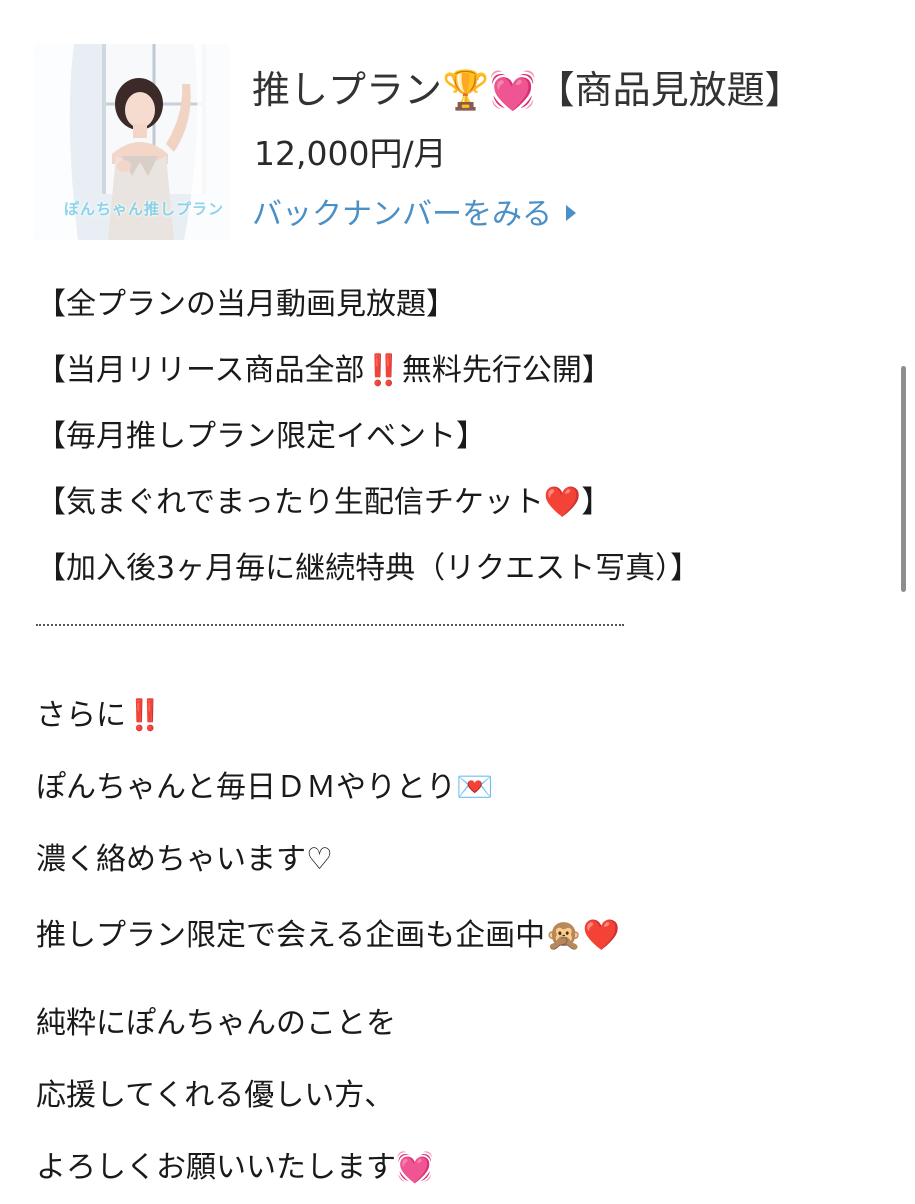 This screenshot has width=915, height=1204. Describe the element at coordinates (324, 502) in the screenshot. I see `feature-item: 【気まぐれでまったり生配信チケット❤️】` at that location.